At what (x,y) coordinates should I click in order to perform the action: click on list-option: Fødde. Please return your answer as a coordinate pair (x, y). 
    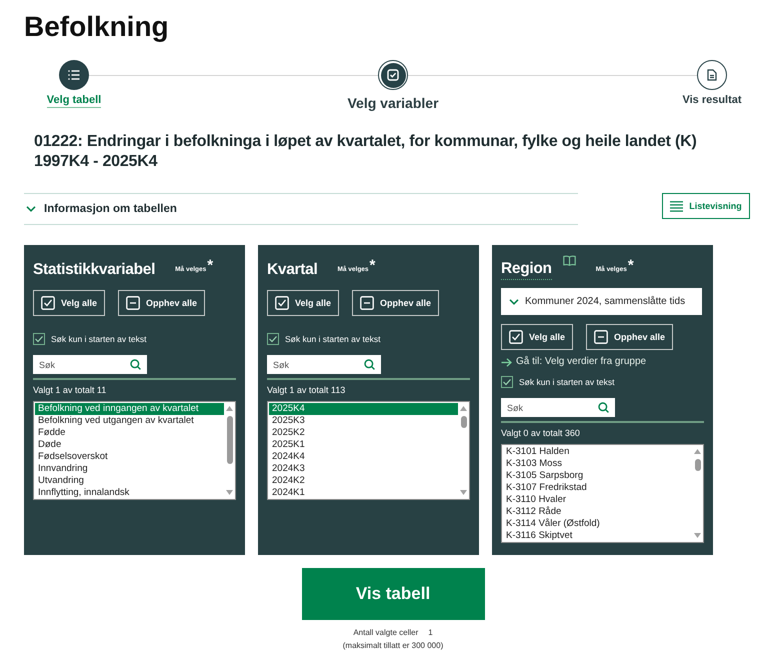
    Looking at the image, I should click on (129, 433).